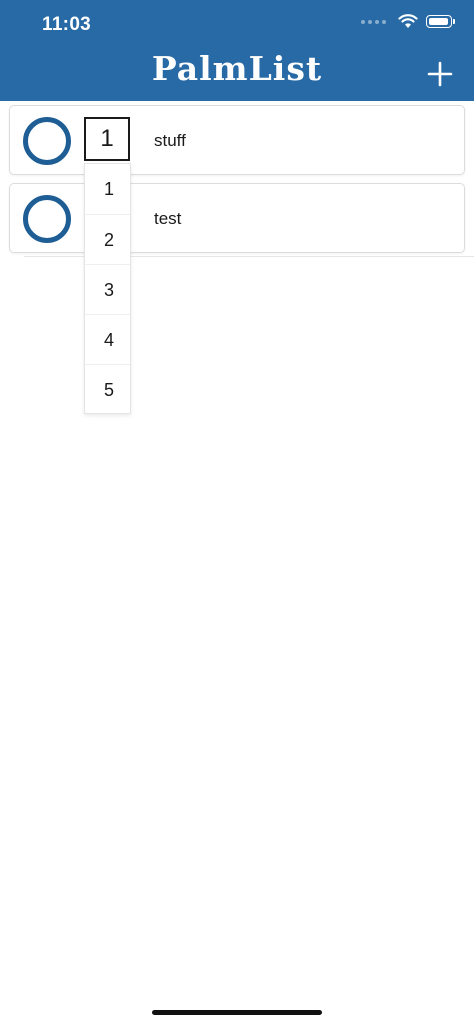 The width and height of the screenshot is (474, 1025). Describe the element at coordinates (237, 218) in the screenshot. I see `task-card: test` at that location.